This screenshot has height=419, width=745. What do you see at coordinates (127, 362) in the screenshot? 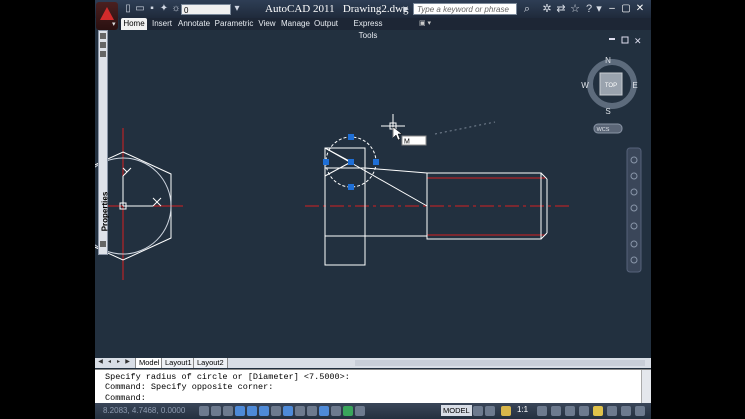
I see `last-layout-arrow-icon: ▶` at bounding box center [127, 362].